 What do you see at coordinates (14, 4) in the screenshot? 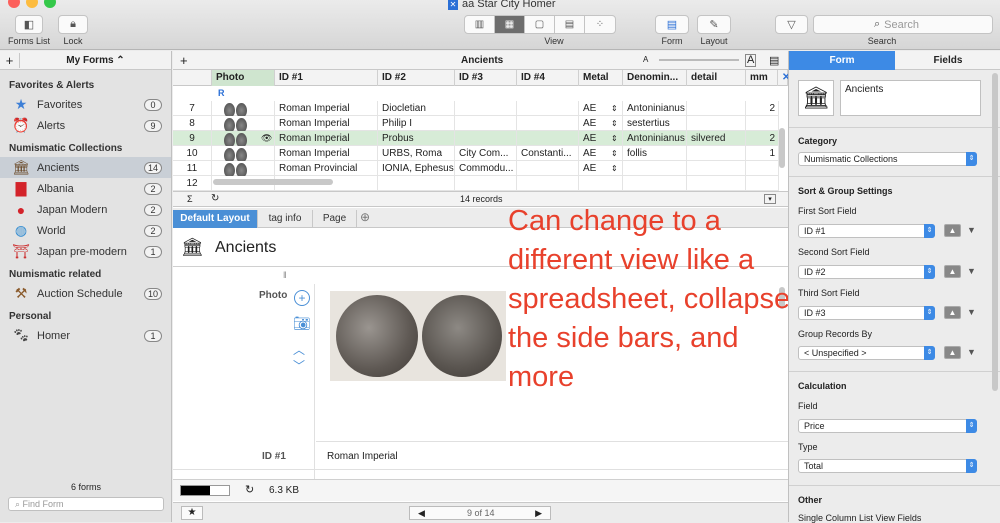
I see `close-window-button` at bounding box center [14, 4].